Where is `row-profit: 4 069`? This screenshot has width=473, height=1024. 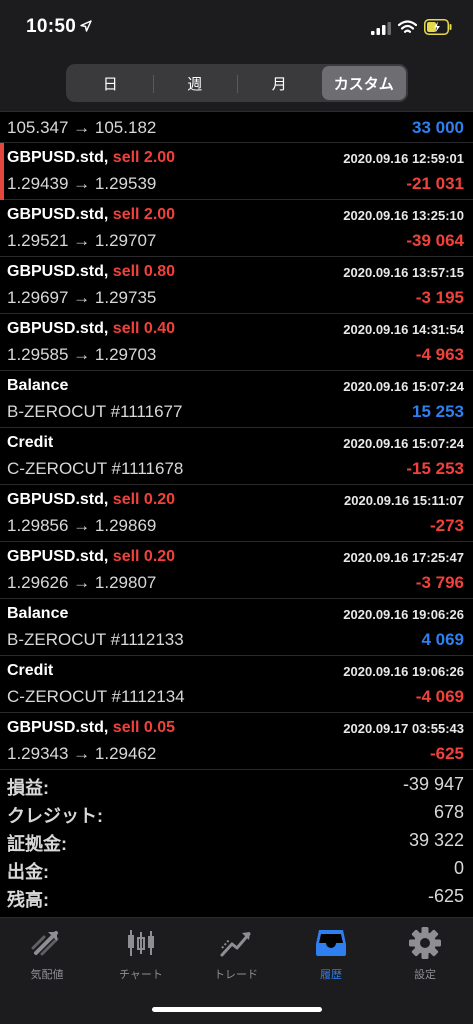 row-profit: 4 069 is located at coordinates (442, 639).